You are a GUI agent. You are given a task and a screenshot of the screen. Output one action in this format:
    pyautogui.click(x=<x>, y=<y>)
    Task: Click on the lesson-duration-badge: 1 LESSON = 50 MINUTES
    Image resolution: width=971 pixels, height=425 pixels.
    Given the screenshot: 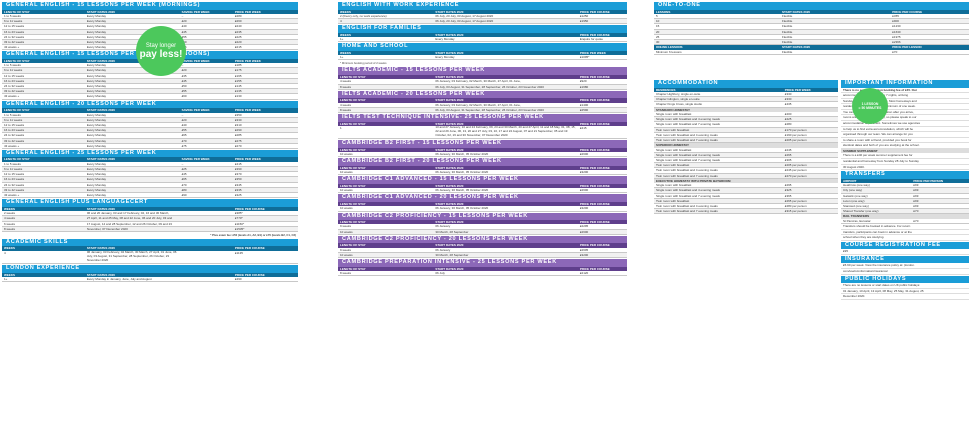 What is the action you would take?
    pyautogui.click(x=870, y=106)
    